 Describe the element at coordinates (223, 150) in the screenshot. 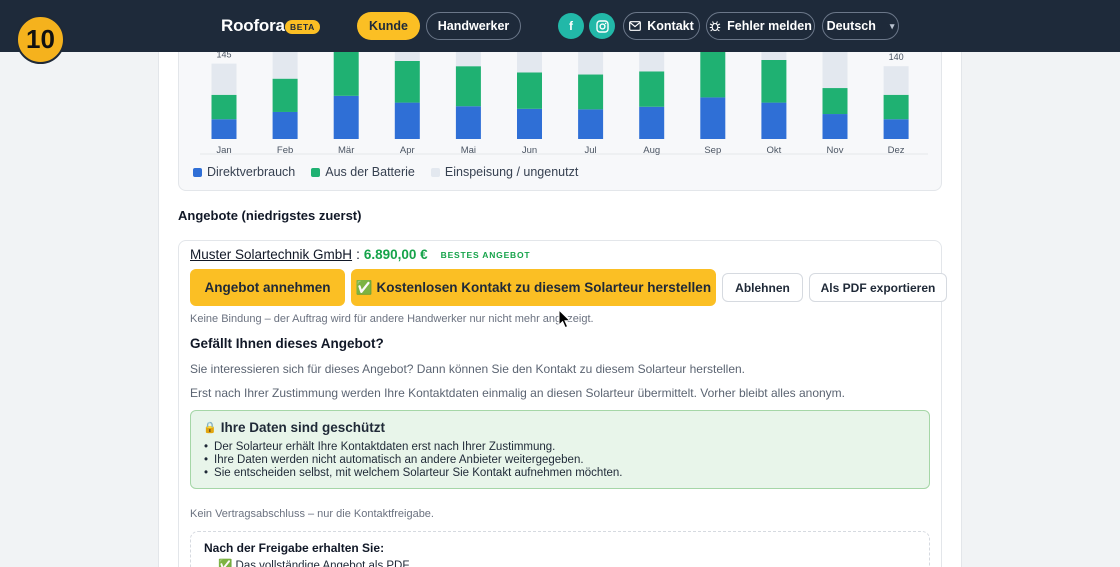

I see `x-tick-label: Jan` at that location.